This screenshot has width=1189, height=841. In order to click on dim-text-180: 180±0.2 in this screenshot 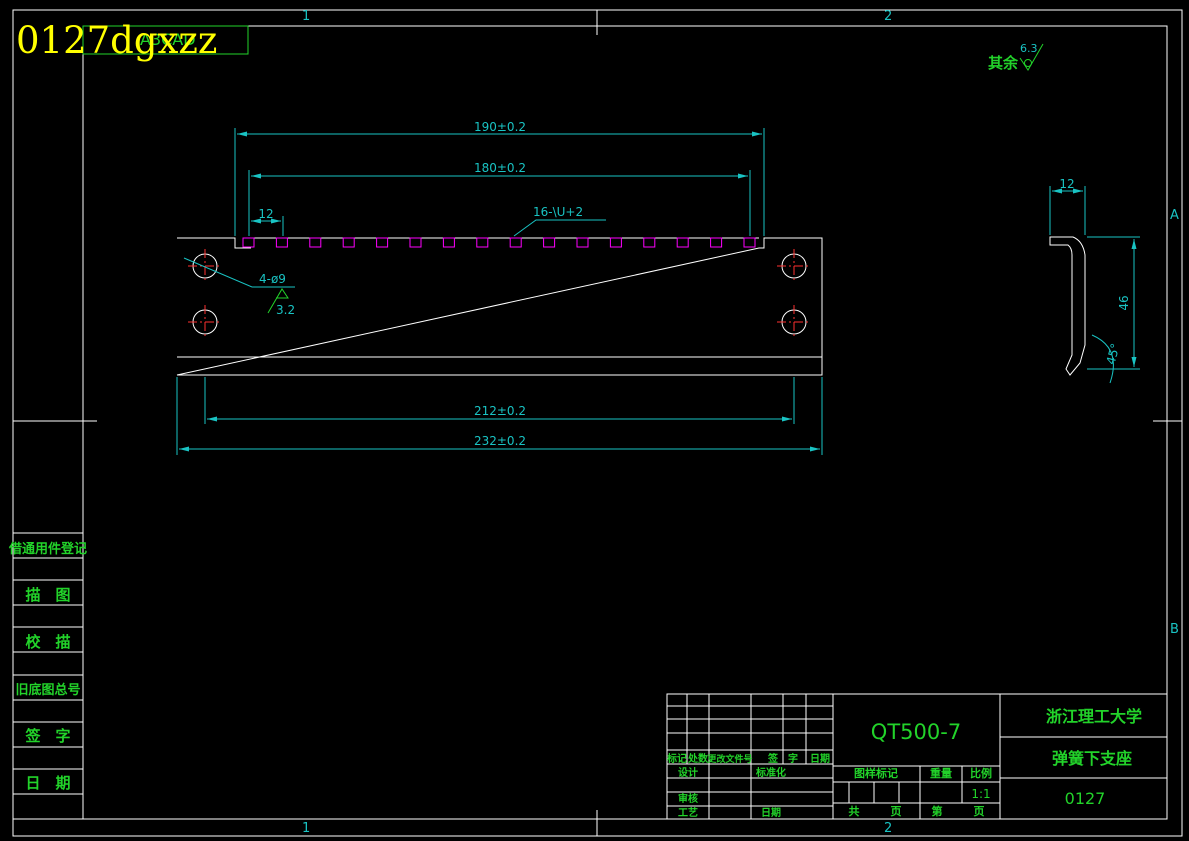, I will do `click(500, 168)`.